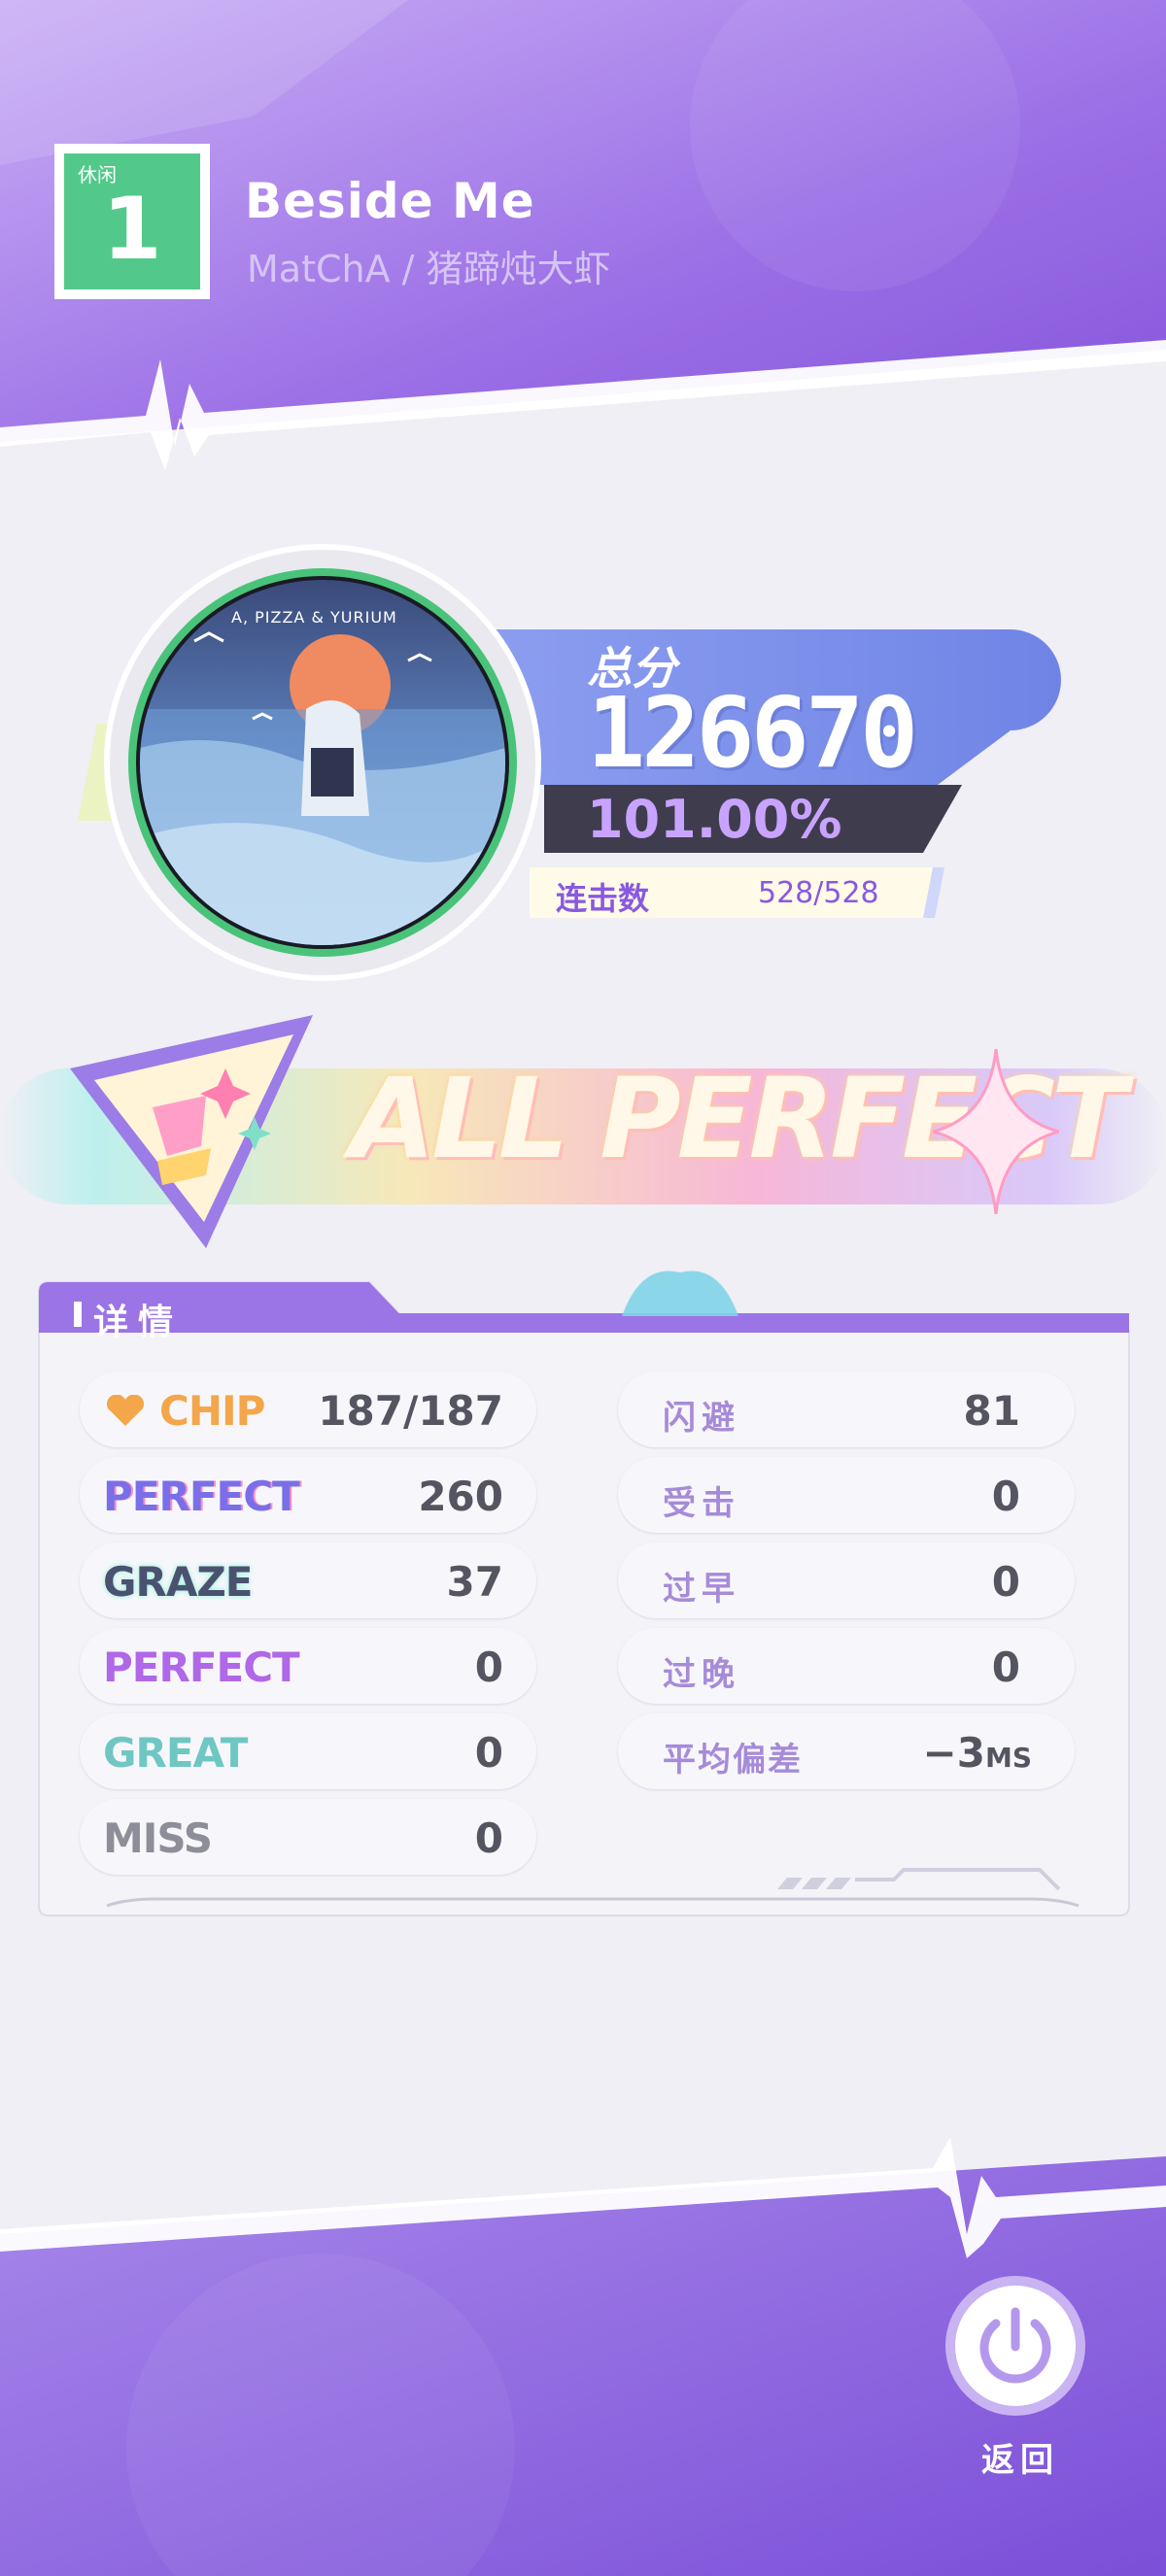 The image size is (1166, 2576). I want to click on avg-offset-unit: MS, so click(1008, 1758).